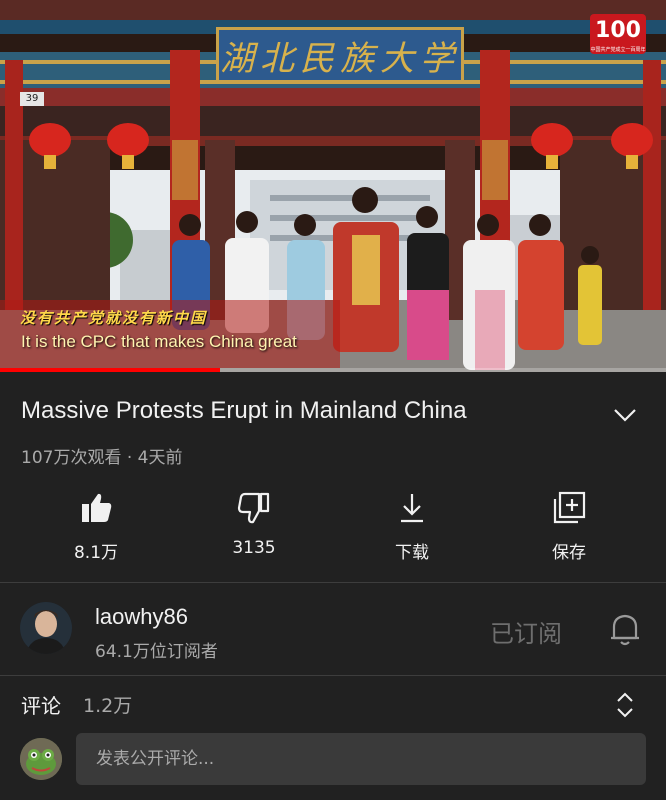 This screenshot has height=800, width=666. What do you see at coordinates (41, 704) in the screenshot?
I see `comments-heading: 评论` at bounding box center [41, 704].